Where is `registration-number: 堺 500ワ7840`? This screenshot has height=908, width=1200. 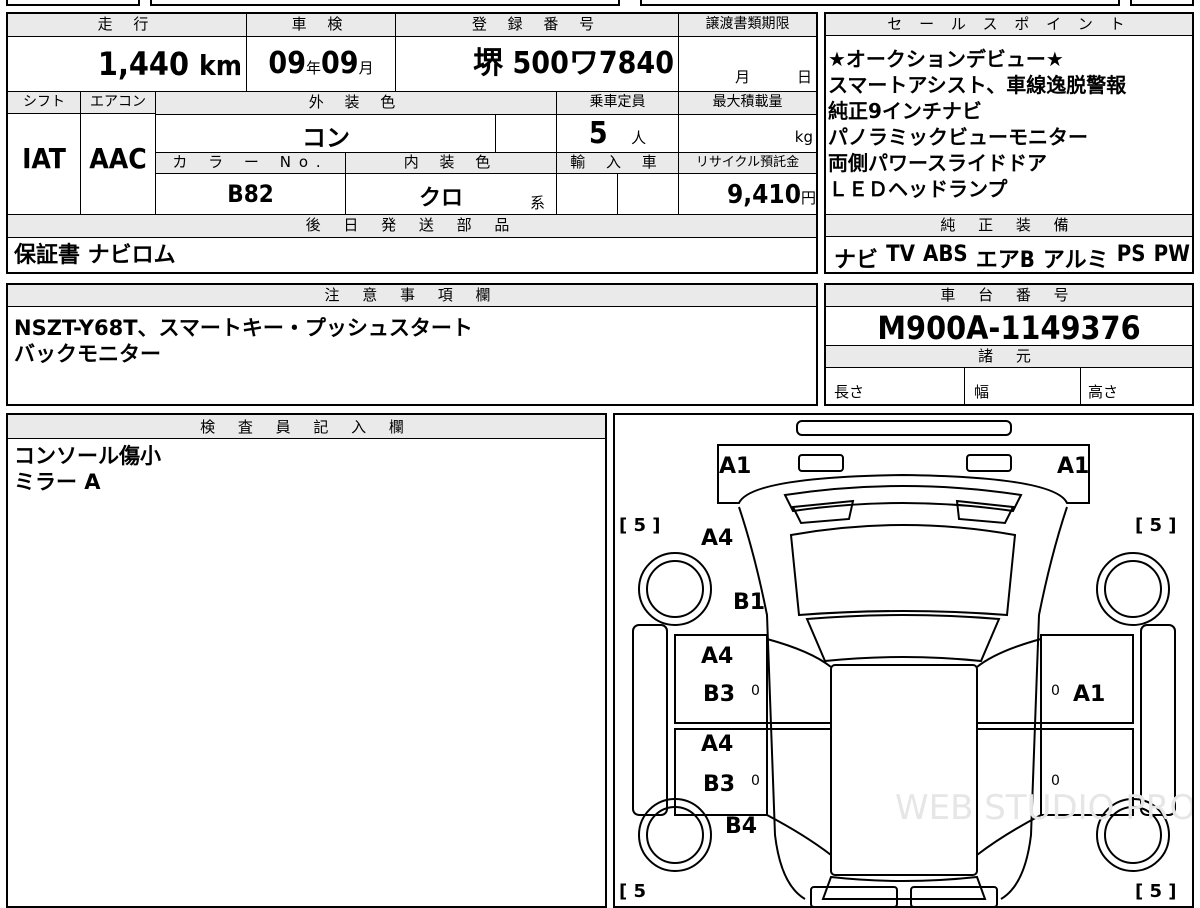 registration-number: 堺 500ワ7840 is located at coordinates (573, 63).